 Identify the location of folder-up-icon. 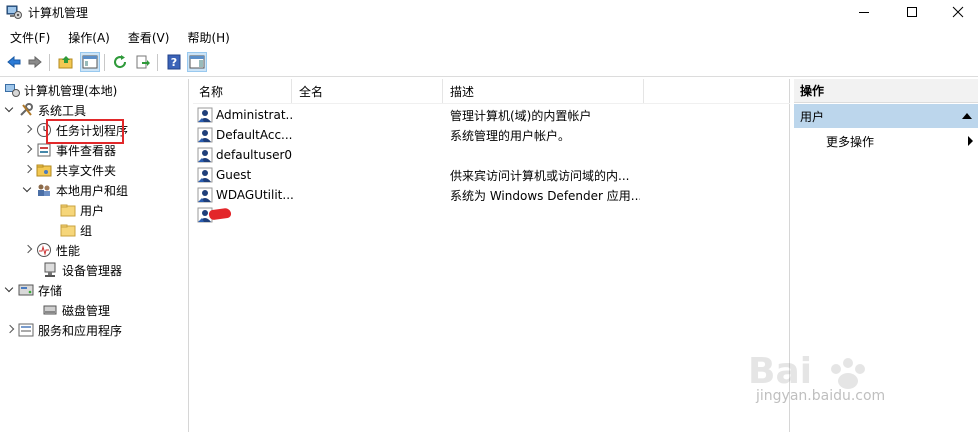
(65, 62).